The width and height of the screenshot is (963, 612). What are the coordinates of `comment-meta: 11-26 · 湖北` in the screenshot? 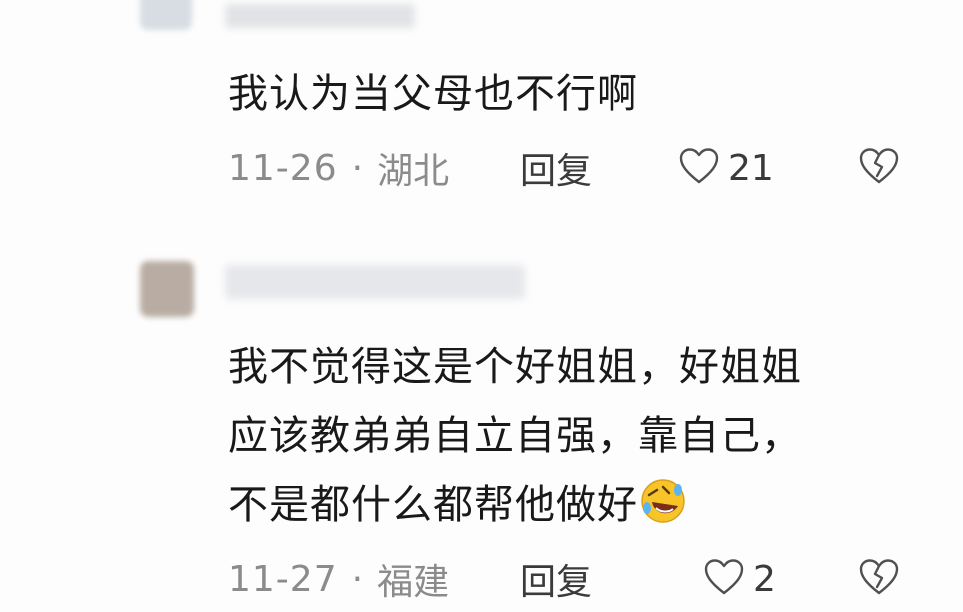 It's located at (338, 170).